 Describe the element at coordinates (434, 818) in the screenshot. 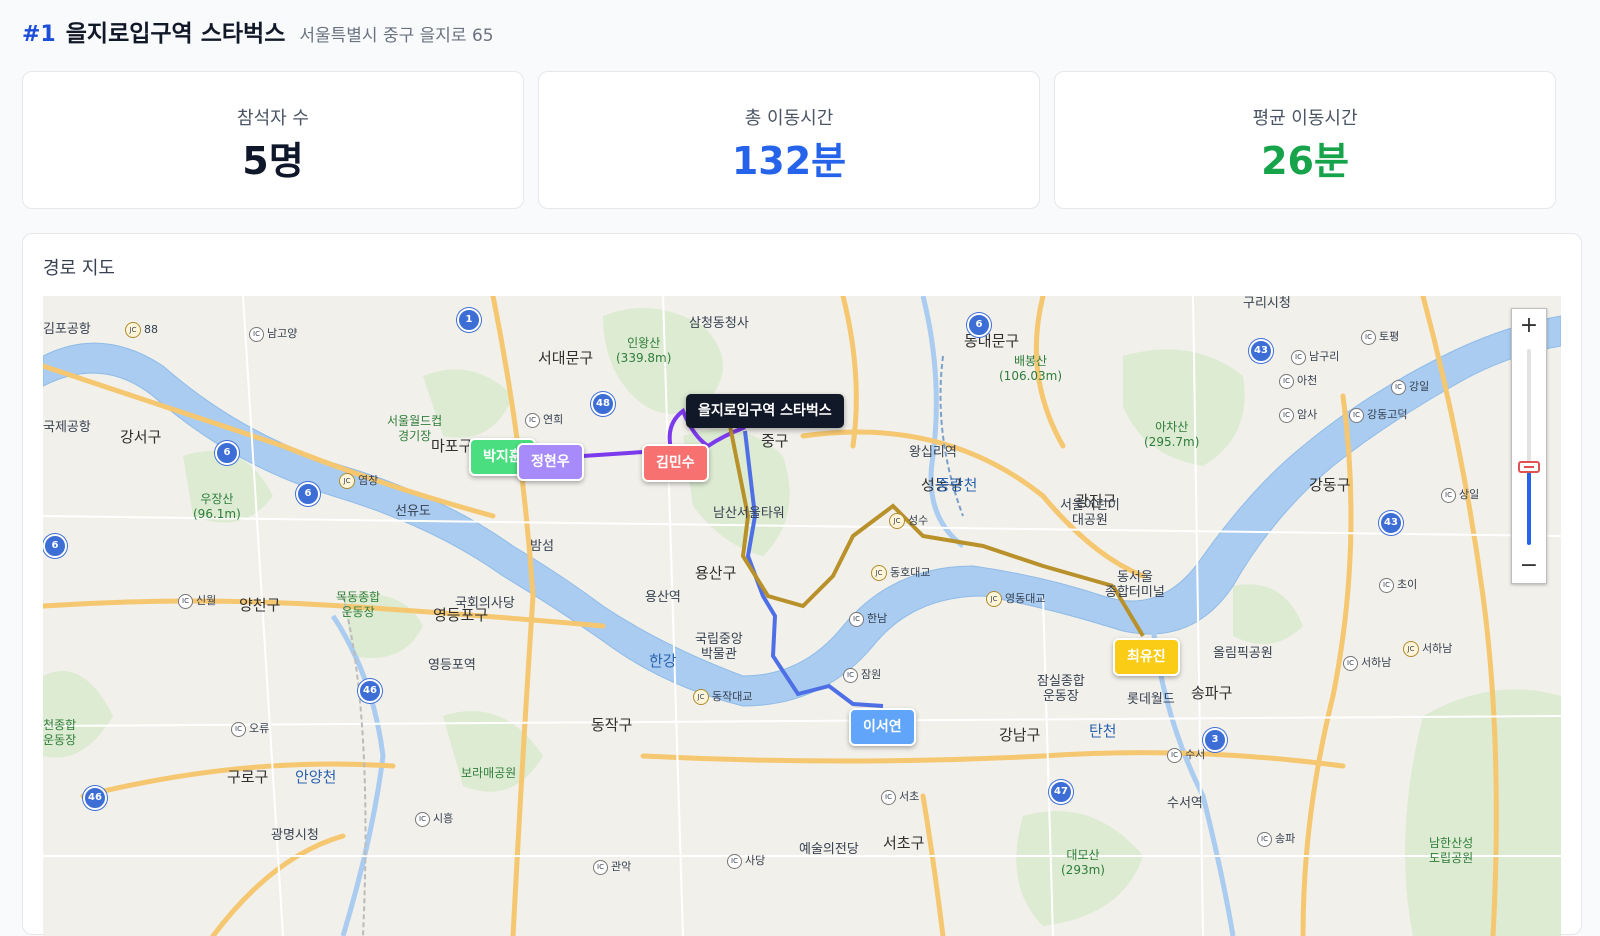

I see `ic-label: 시흥` at that location.